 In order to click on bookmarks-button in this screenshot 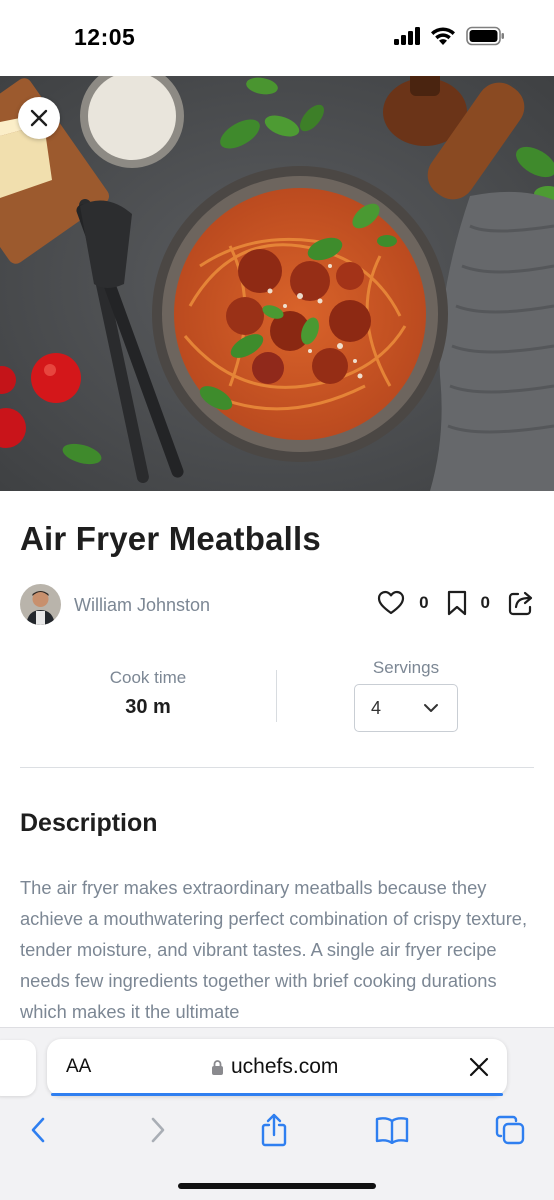, I will do `click(392, 1130)`.